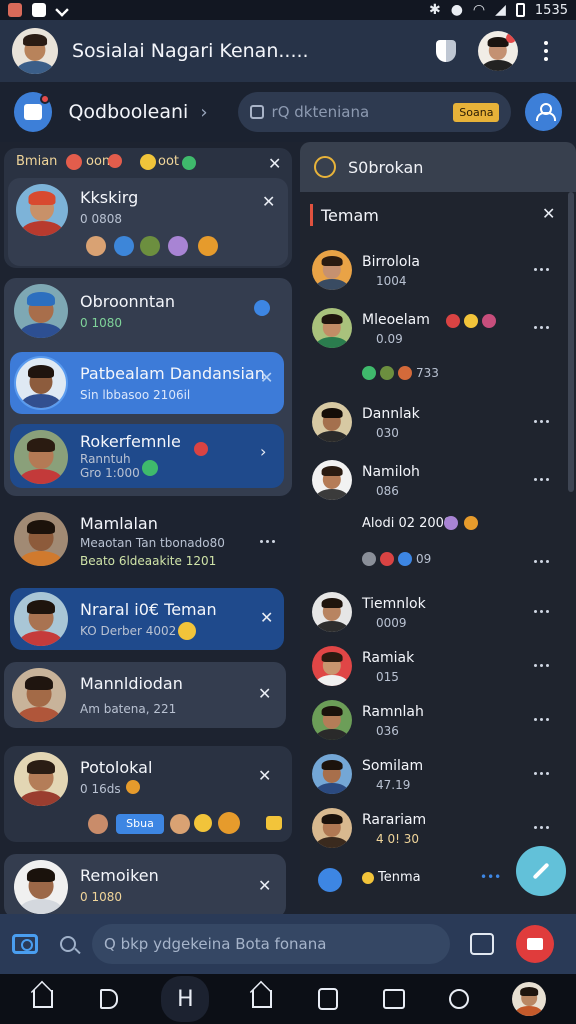 This screenshot has height=1024, width=576. What do you see at coordinates (435, 669) in the screenshot?
I see `list-item: Ramiak 015` at bounding box center [435, 669].